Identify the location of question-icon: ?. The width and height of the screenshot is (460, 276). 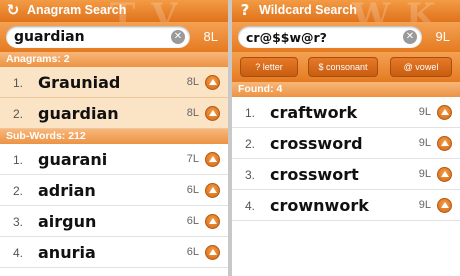
(245, 10).